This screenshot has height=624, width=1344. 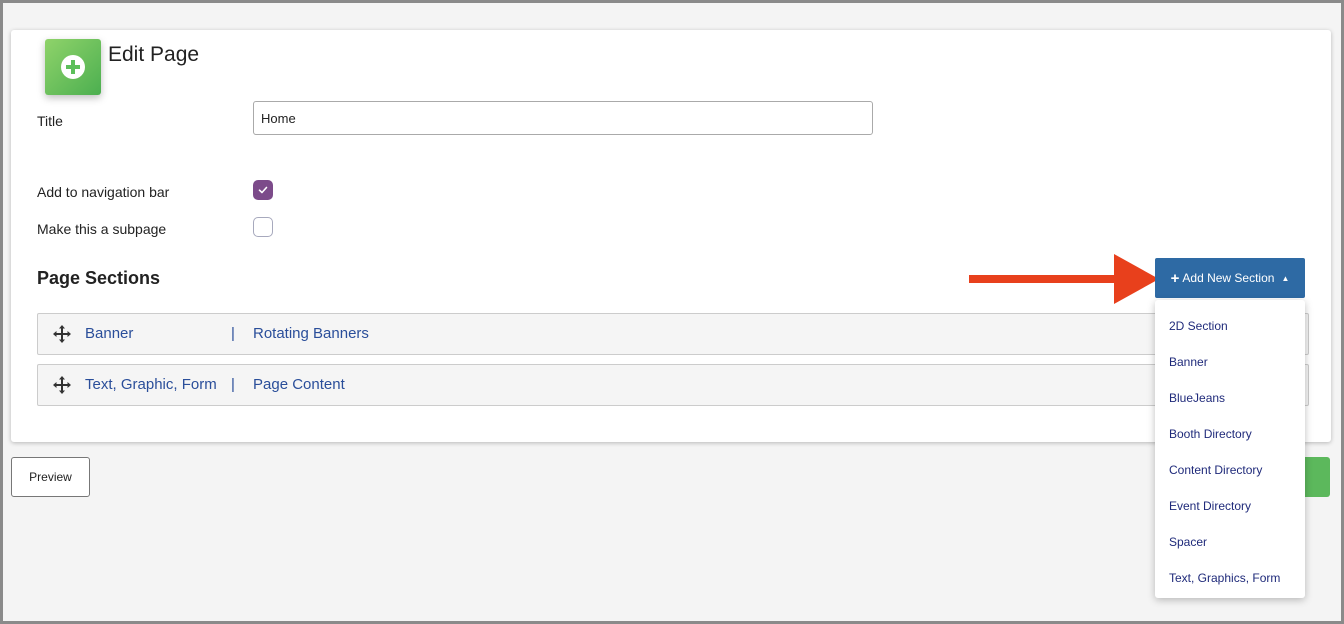 I want to click on section-row: Banner | Rotating Banners, so click(x=673, y=334).